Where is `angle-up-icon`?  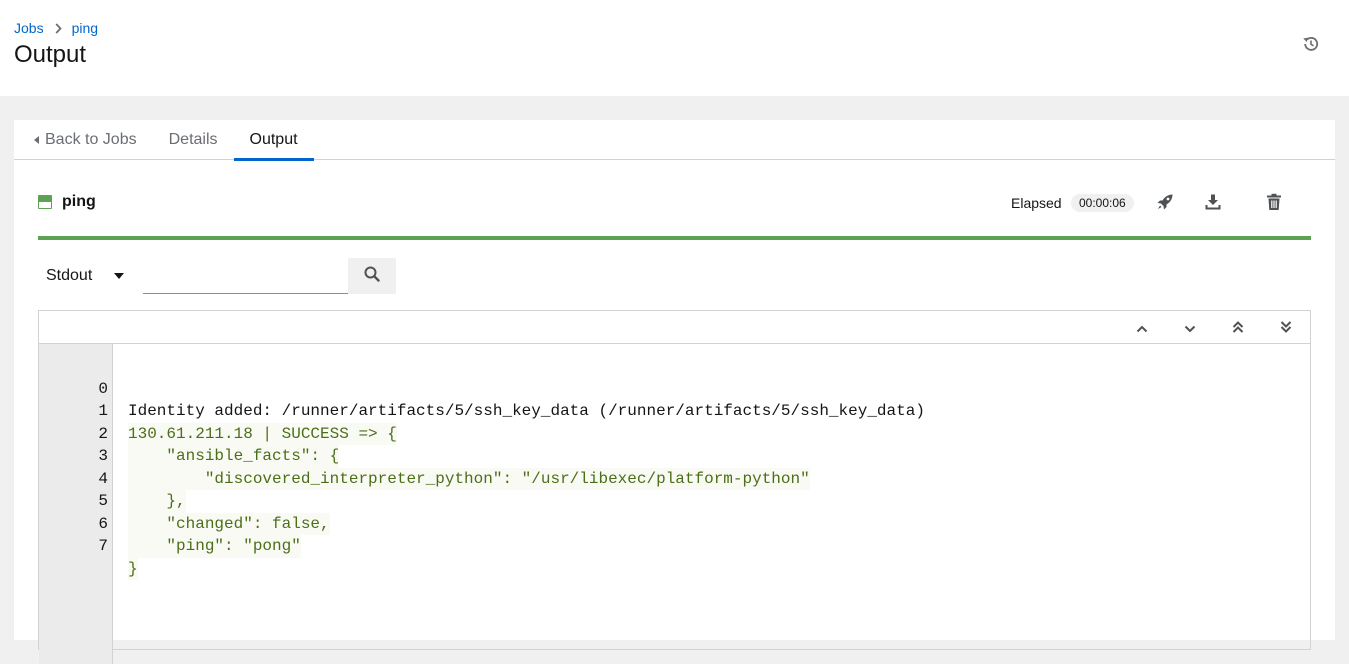 angle-up-icon is located at coordinates (1142, 329).